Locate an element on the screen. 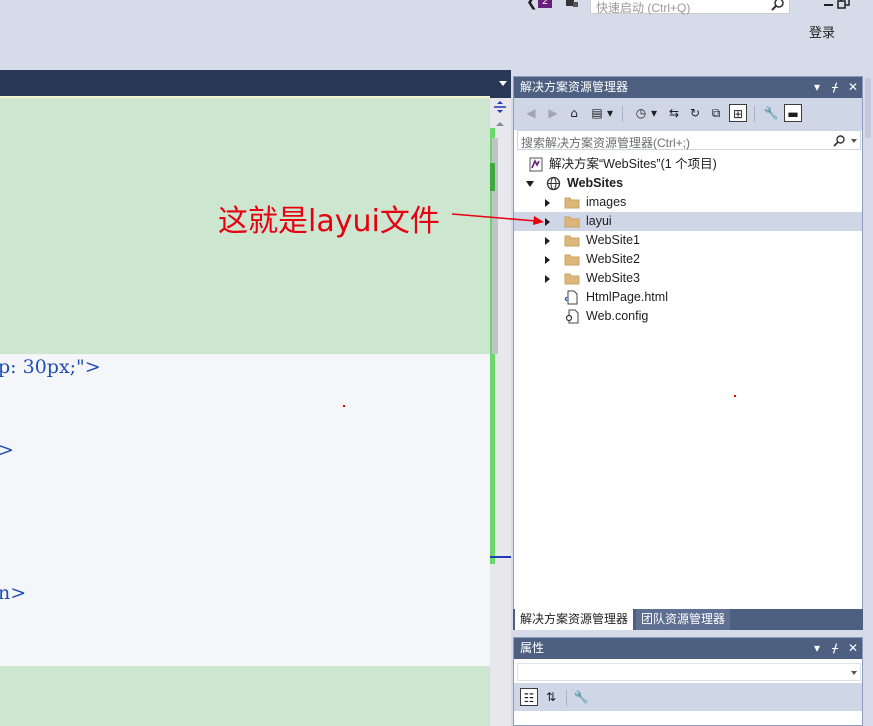 Image resolution: width=873 pixels, height=726 pixels. caret-position-marker is located at coordinates (500, 557).